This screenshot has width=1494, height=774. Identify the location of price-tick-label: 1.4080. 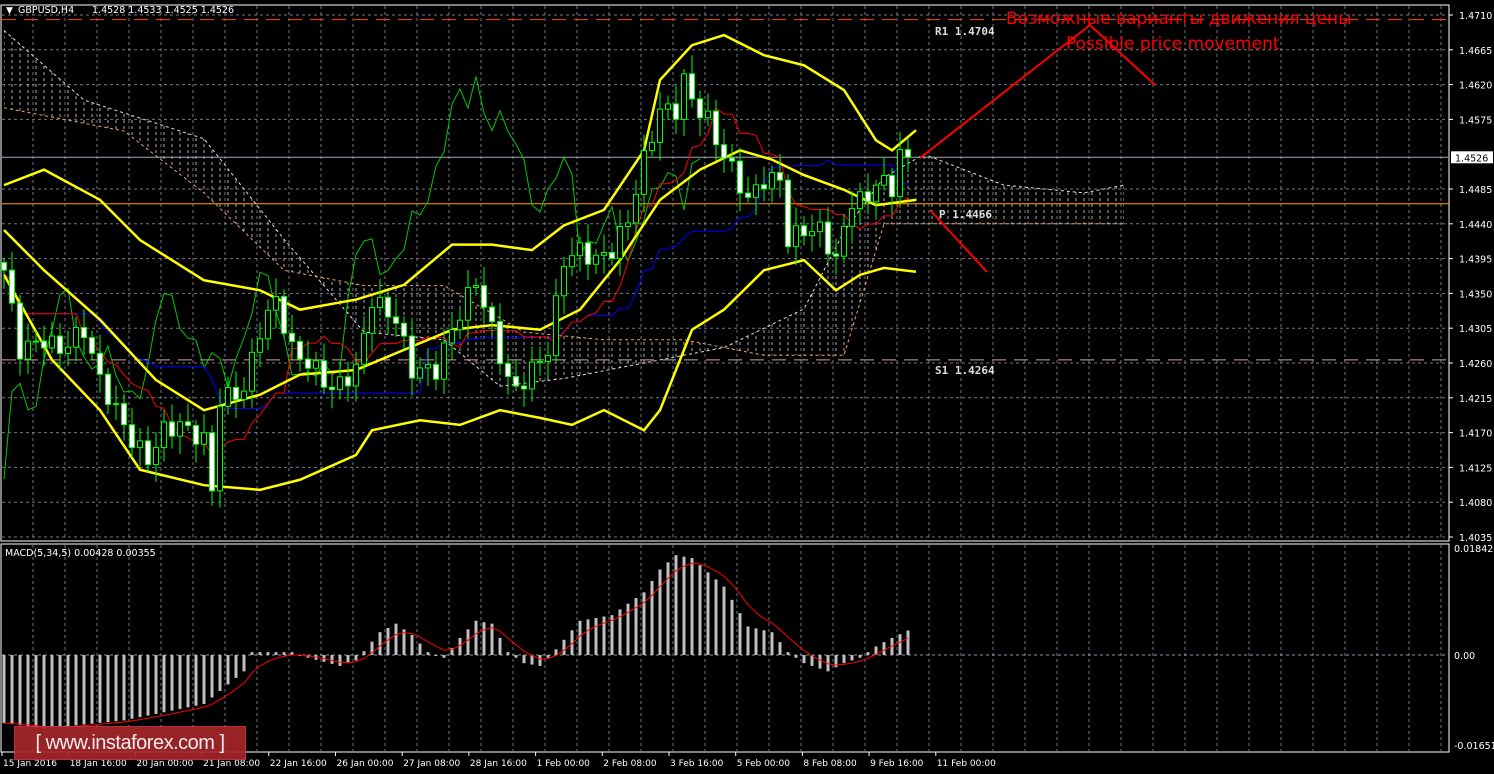
(1475, 503).